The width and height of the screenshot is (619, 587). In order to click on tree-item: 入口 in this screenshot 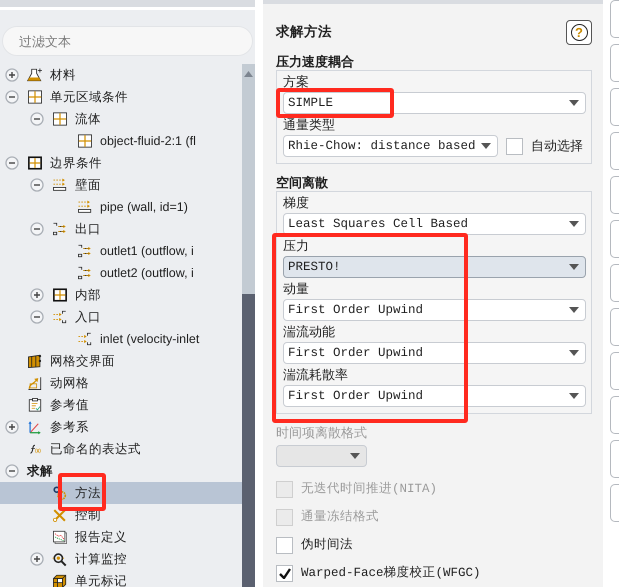, I will do `click(121, 317)`.